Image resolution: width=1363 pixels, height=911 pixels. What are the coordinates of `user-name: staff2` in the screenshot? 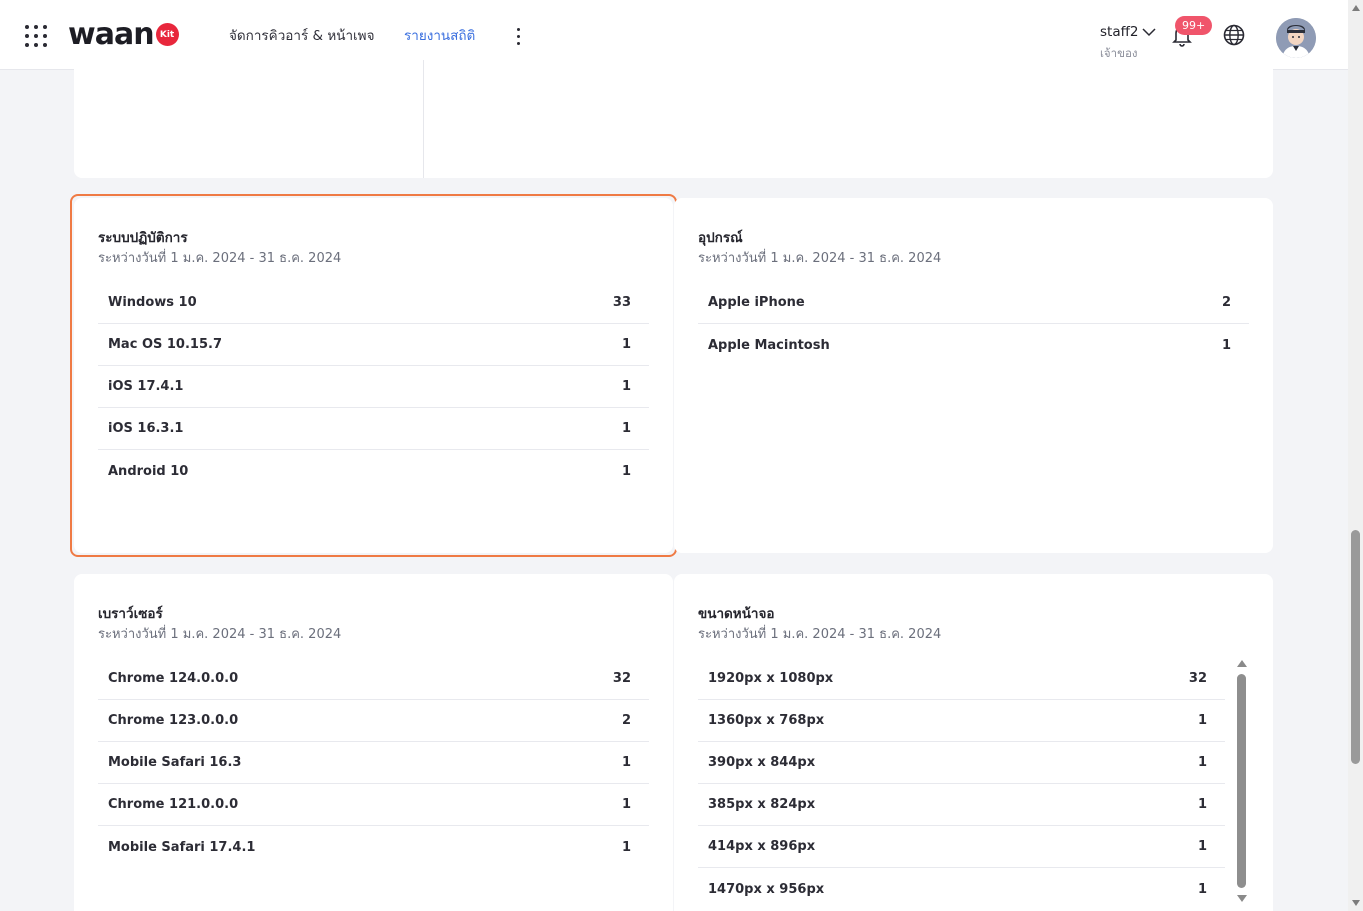 It's located at (1119, 32).